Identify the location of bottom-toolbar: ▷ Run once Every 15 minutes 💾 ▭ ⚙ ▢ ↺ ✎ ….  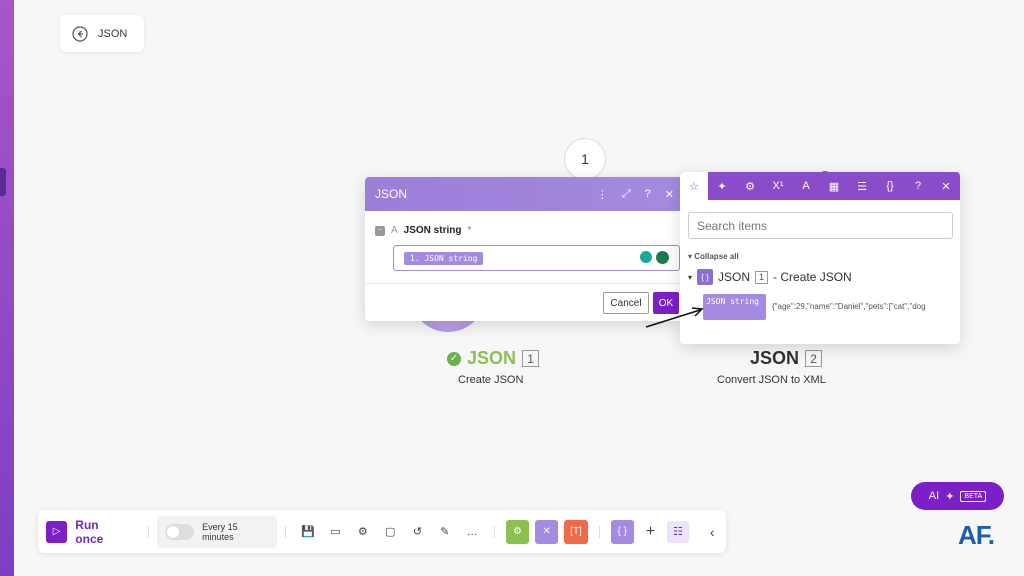
(382, 531).